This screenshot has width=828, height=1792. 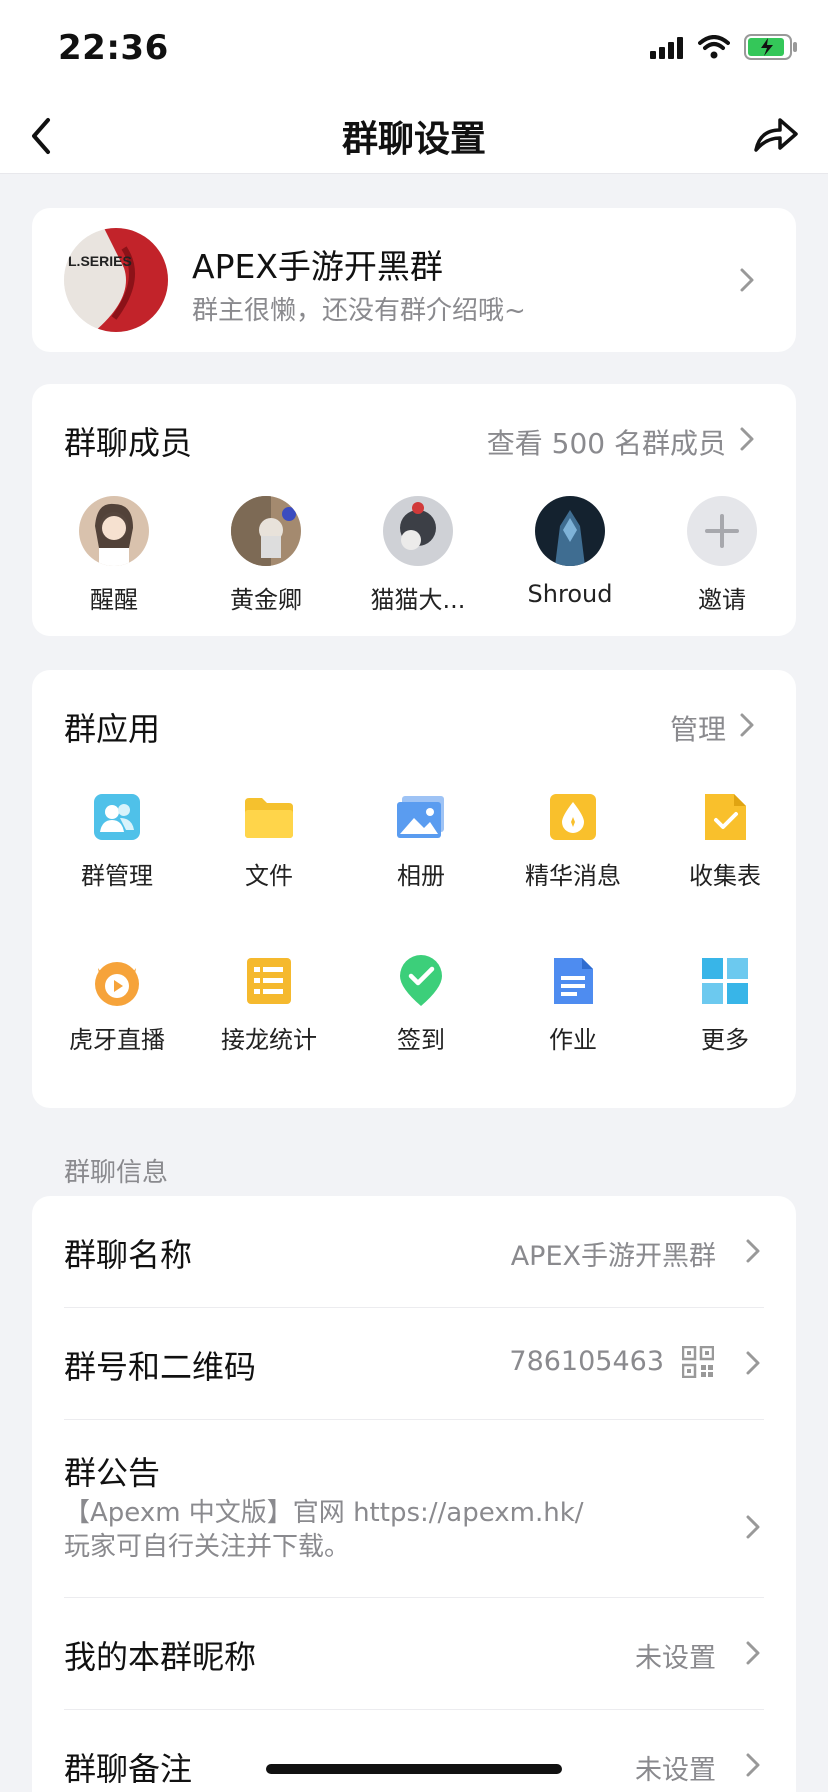 What do you see at coordinates (117, 876) in the screenshot?
I see `app-label: 群管理` at bounding box center [117, 876].